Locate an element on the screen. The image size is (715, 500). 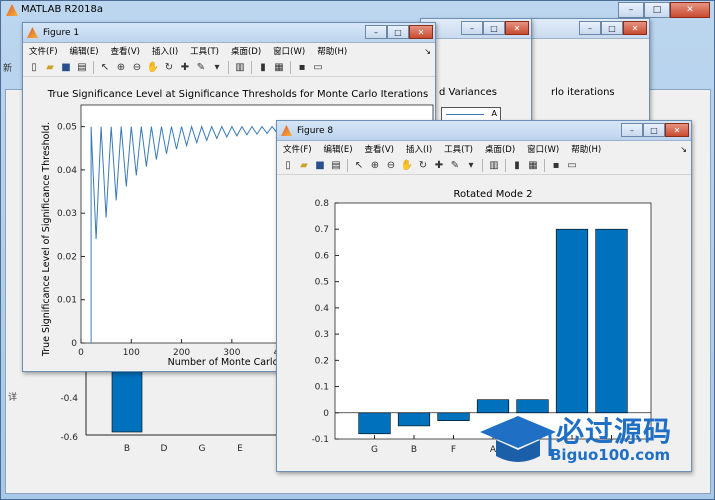
figure-window-back-a: – □ ✕ d Variances A is located at coordinates (476, 73).